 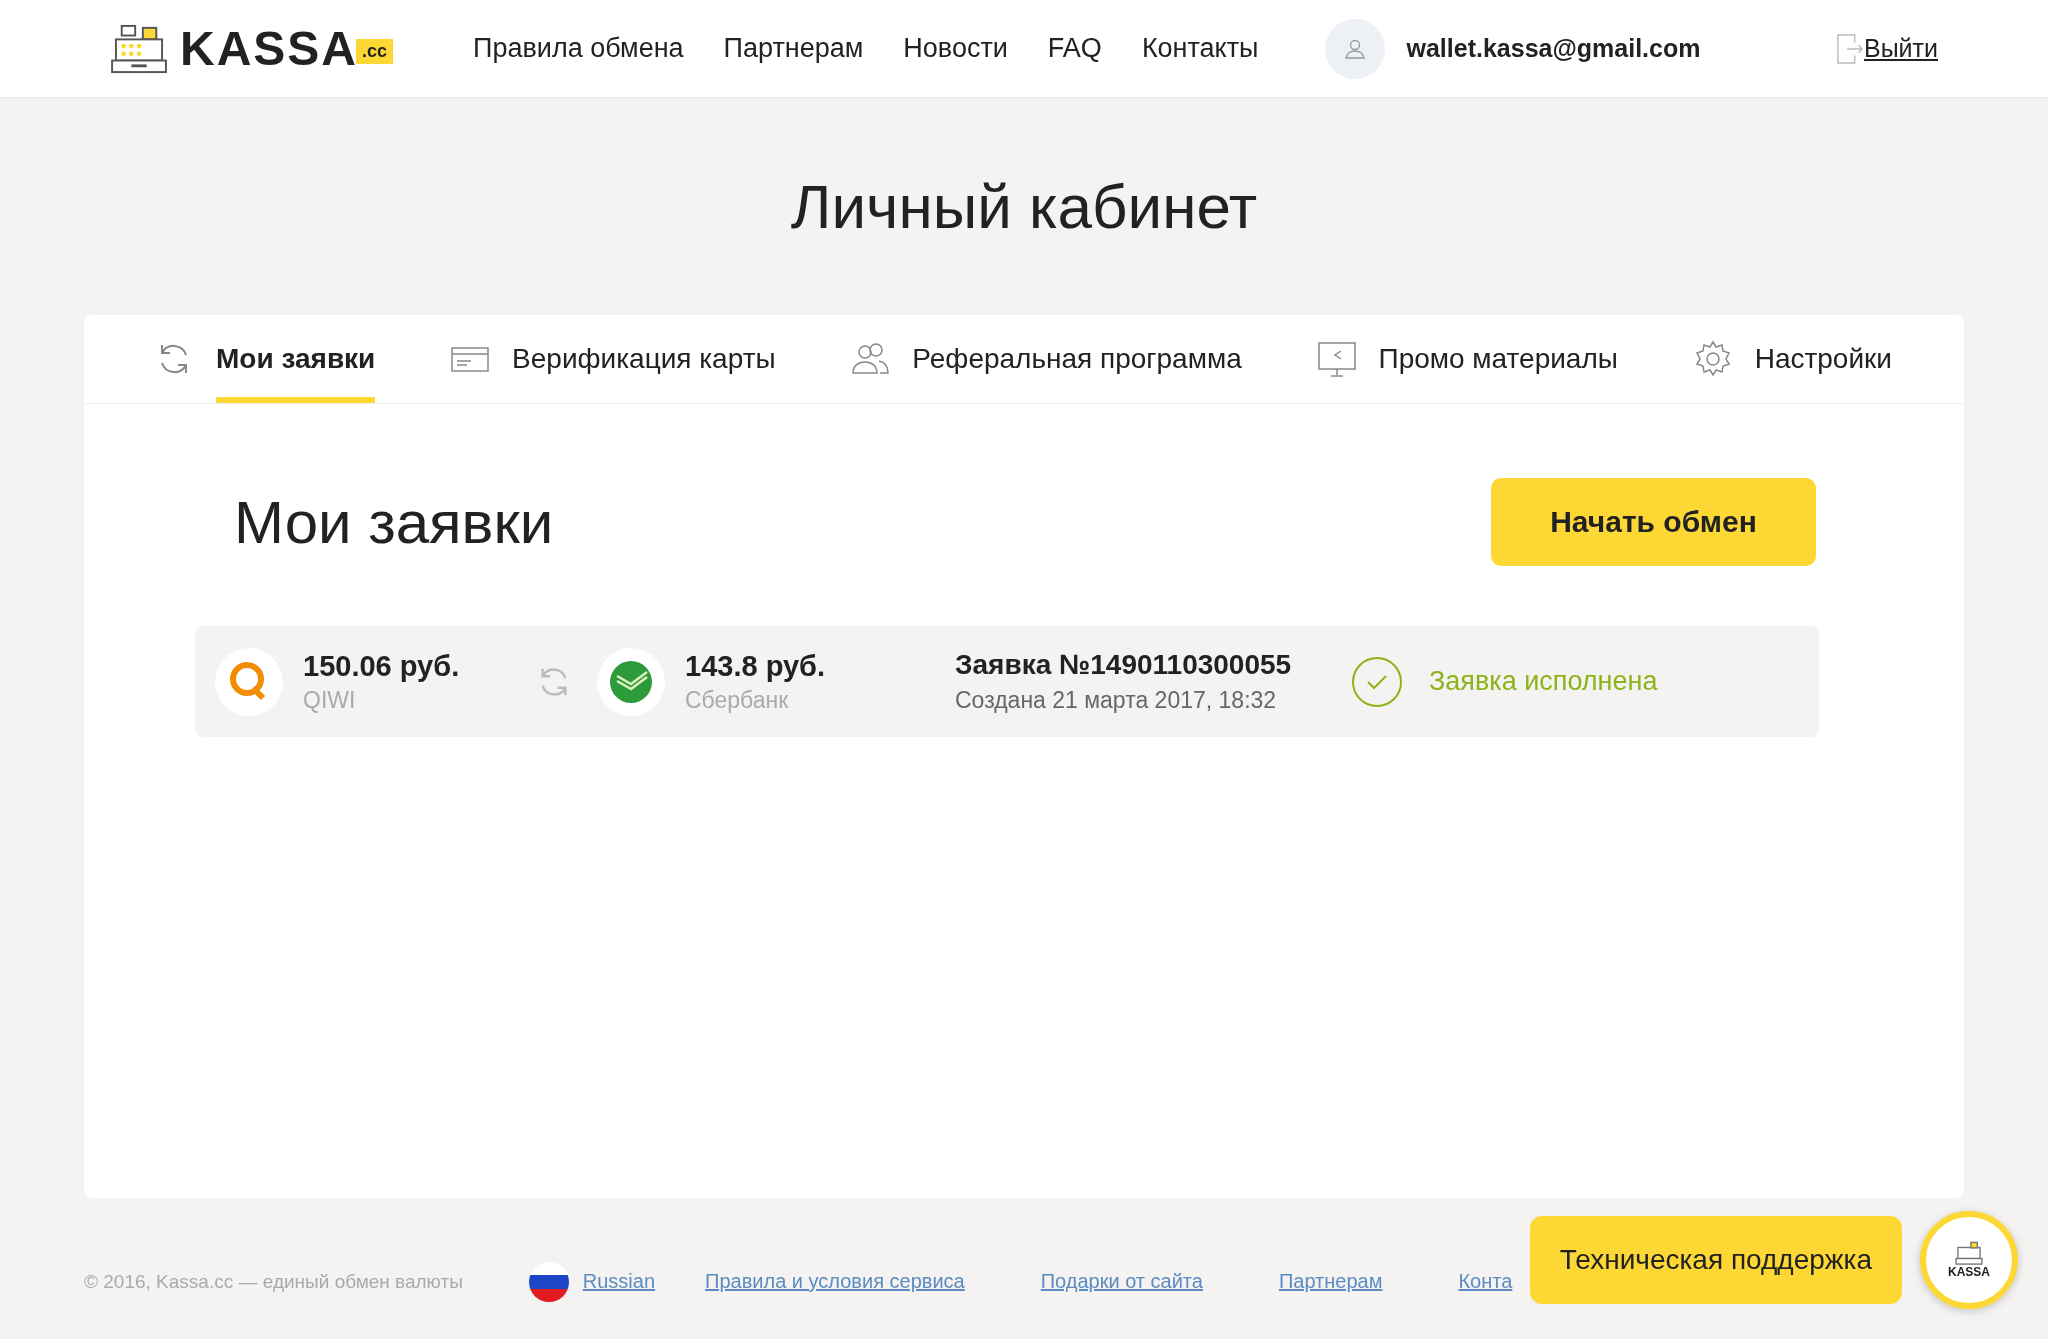 I want to click on order-date: Создана 21 марта 2017, 18:32, so click(x=1116, y=700).